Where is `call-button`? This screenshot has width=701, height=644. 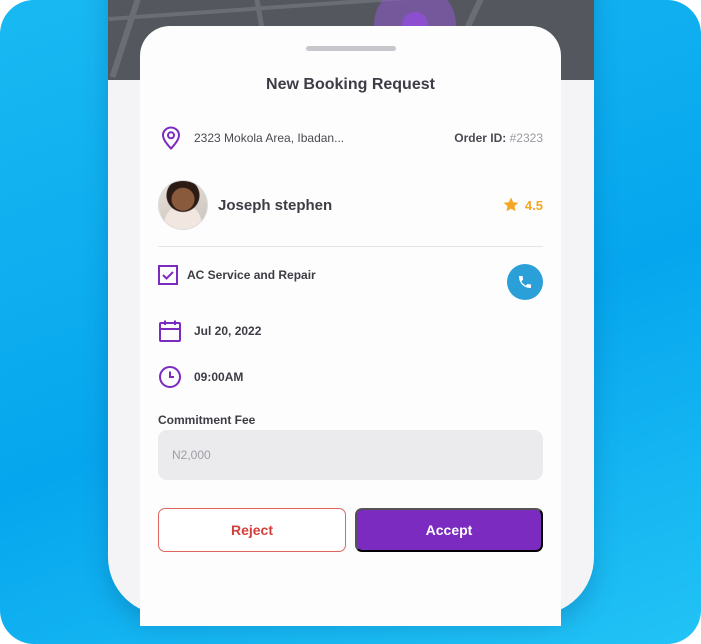 call-button is located at coordinates (525, 282).